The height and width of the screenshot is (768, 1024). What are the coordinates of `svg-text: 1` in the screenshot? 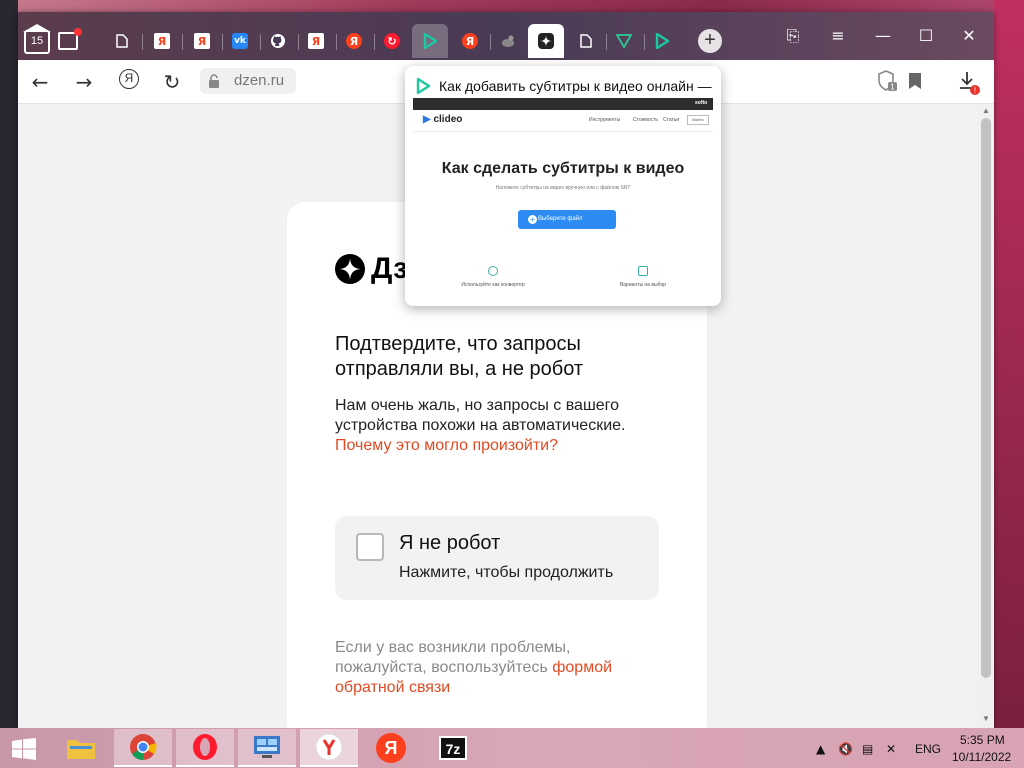 It's located at (892, 87).